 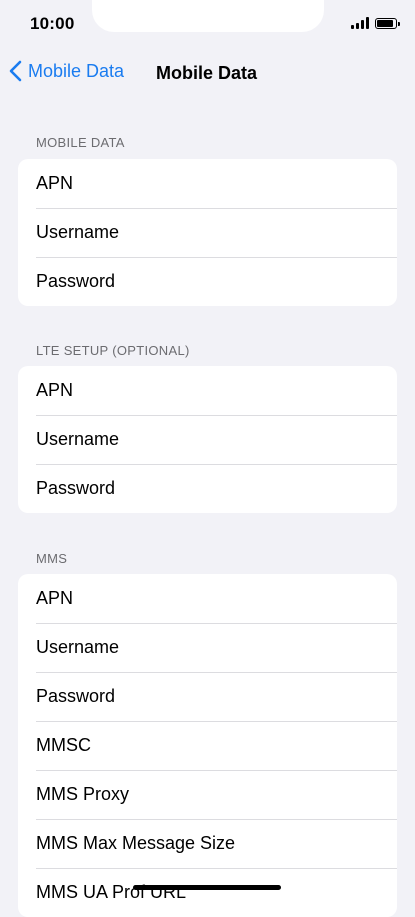 I want to click on mobile-data-username-field: Username, so click(x=207, y=232).